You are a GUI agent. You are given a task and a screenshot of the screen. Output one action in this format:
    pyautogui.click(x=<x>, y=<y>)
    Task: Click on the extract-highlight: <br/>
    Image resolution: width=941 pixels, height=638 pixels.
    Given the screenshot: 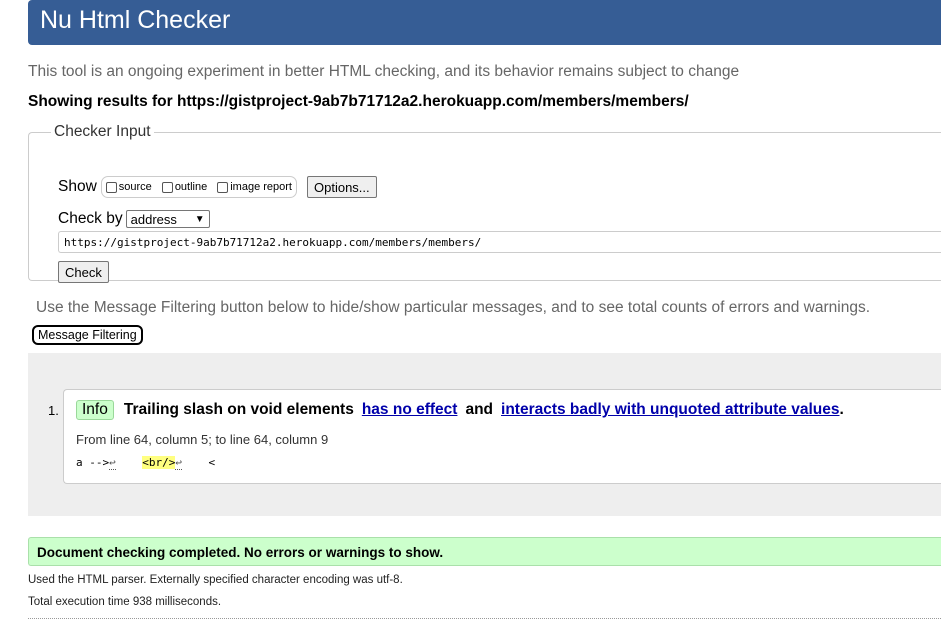 What is the action you would take?
    pyautogui.click(x=159, y=462)
    